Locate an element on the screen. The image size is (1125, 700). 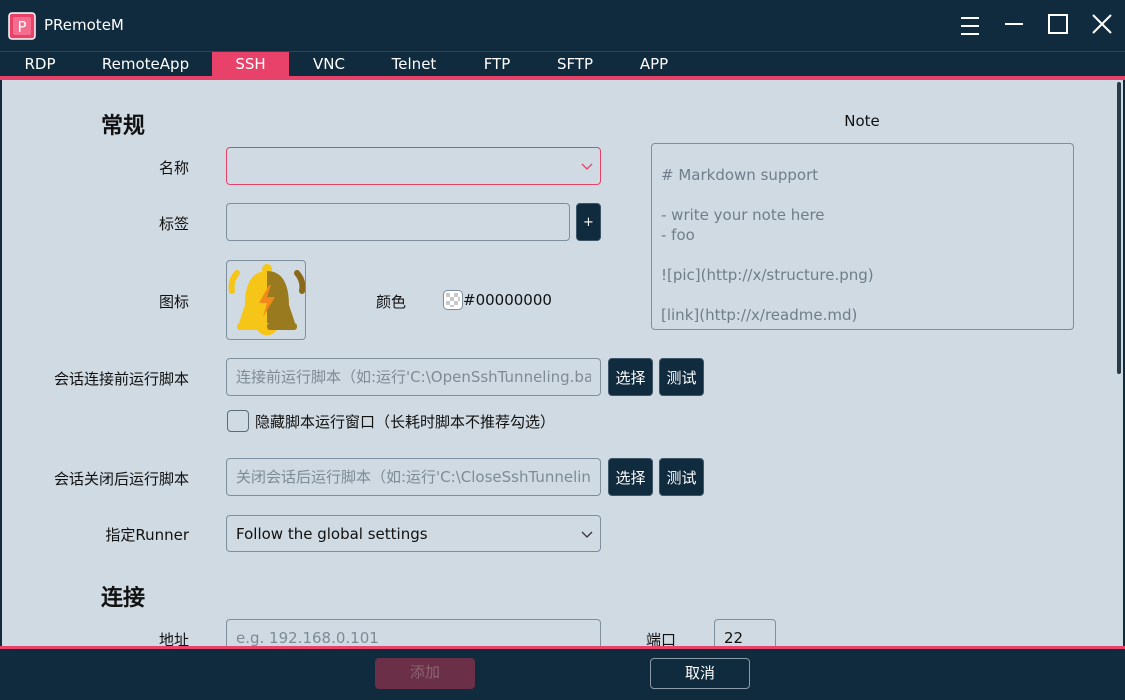
app-logo-icon: P is located at coordinates (22, 26).